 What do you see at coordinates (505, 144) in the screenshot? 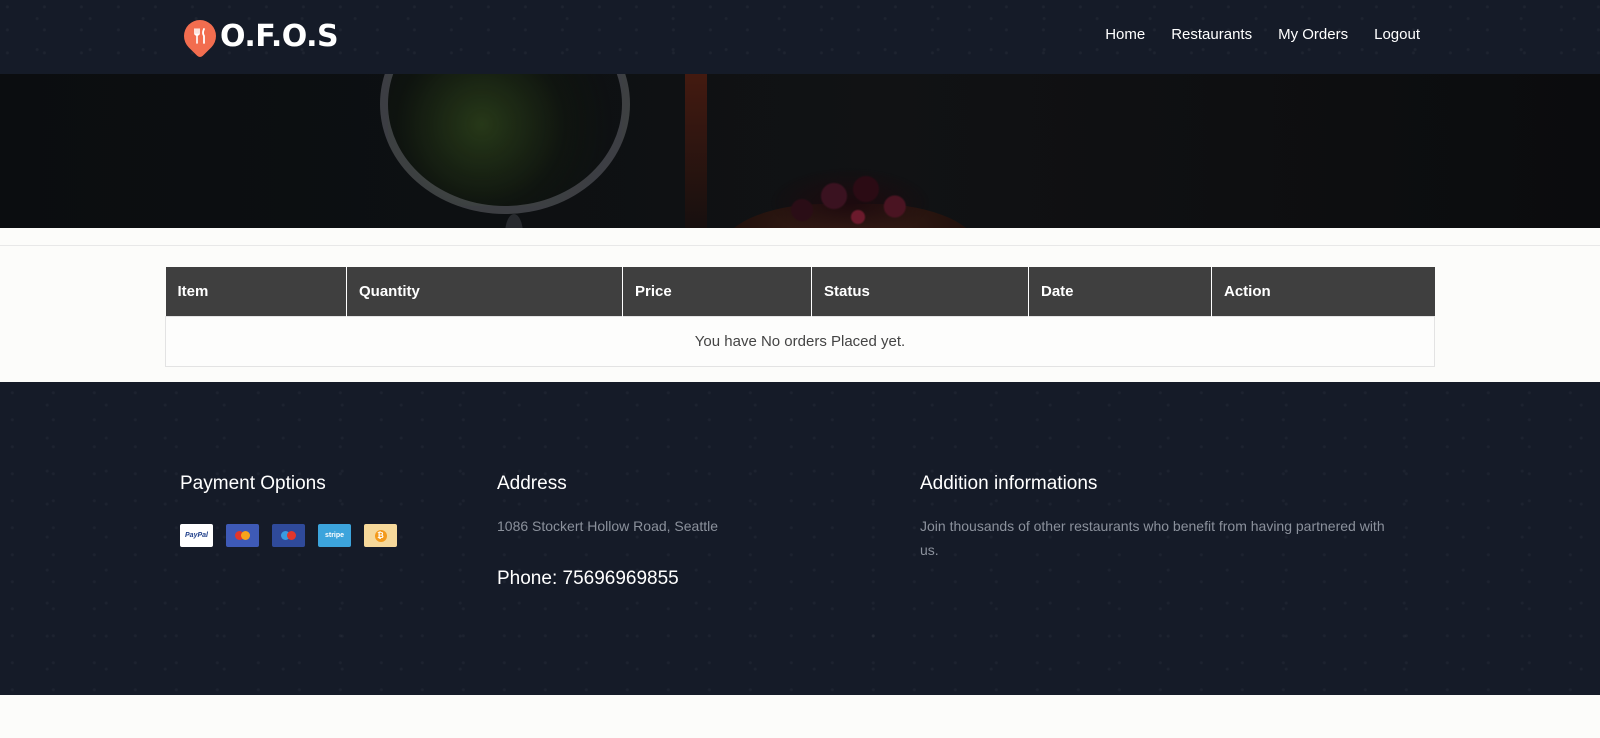
I see `banner-glass-shape` at bounding box center [505, 144].